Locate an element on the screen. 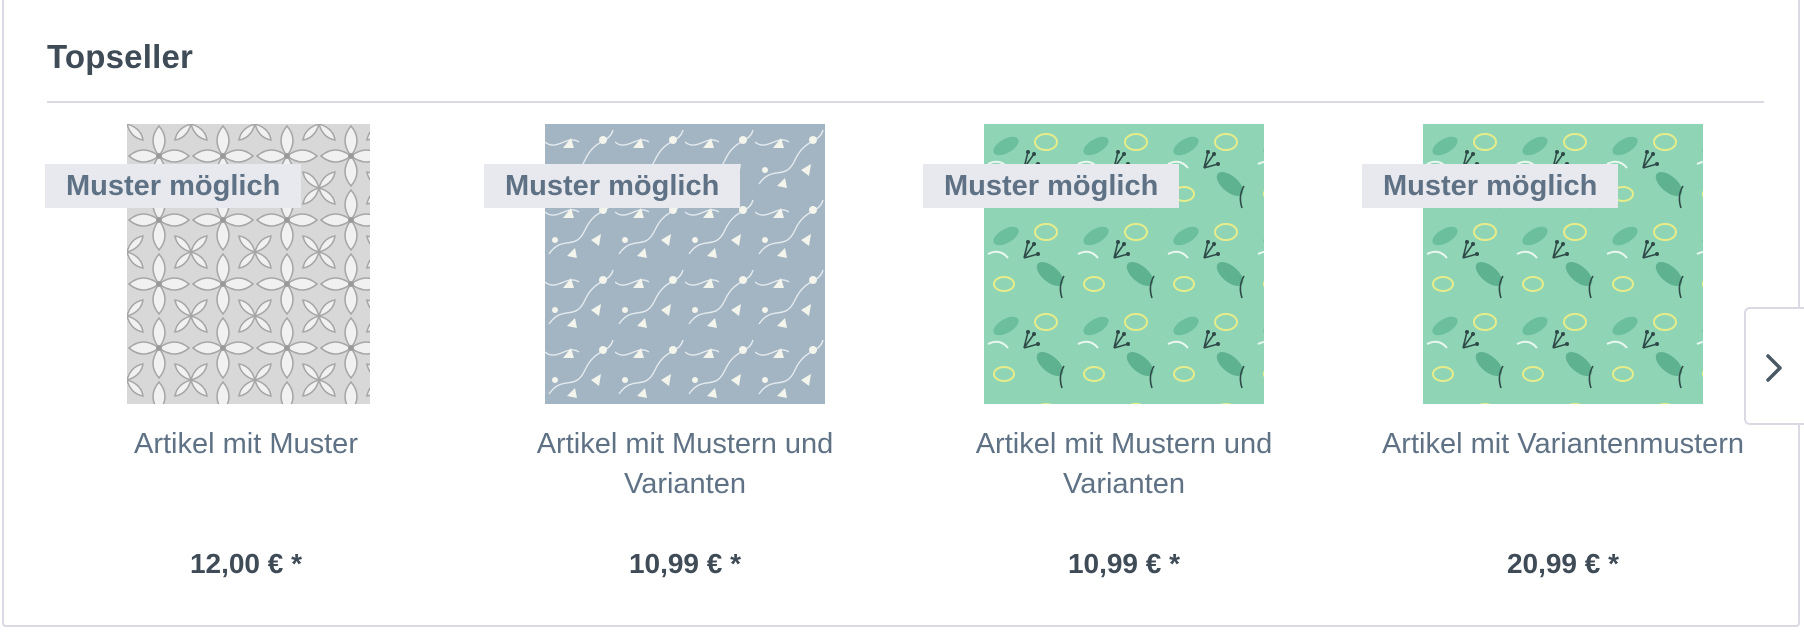  section-title: Topseller is located at coordinates (120, 56).